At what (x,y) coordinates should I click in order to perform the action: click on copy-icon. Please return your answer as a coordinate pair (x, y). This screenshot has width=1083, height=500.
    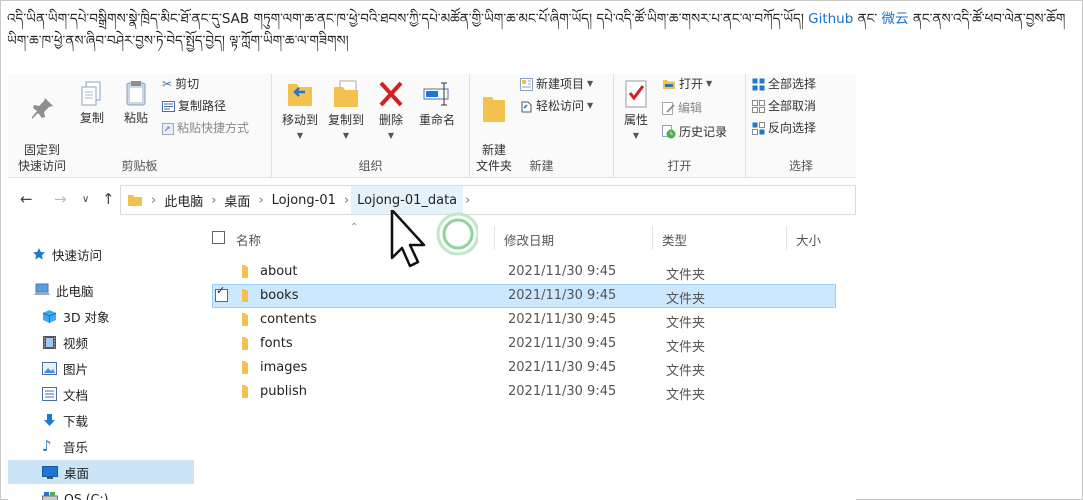
    Looking at the image, I should click on (91, 93).